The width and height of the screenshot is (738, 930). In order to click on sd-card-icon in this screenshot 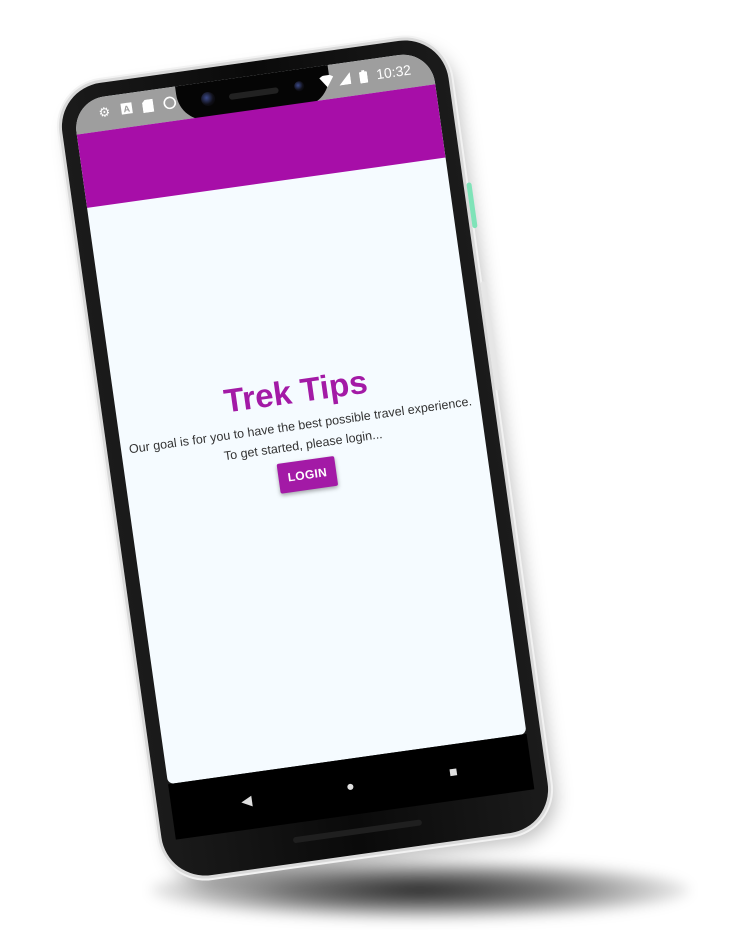, I will do `click(148, 106)`.